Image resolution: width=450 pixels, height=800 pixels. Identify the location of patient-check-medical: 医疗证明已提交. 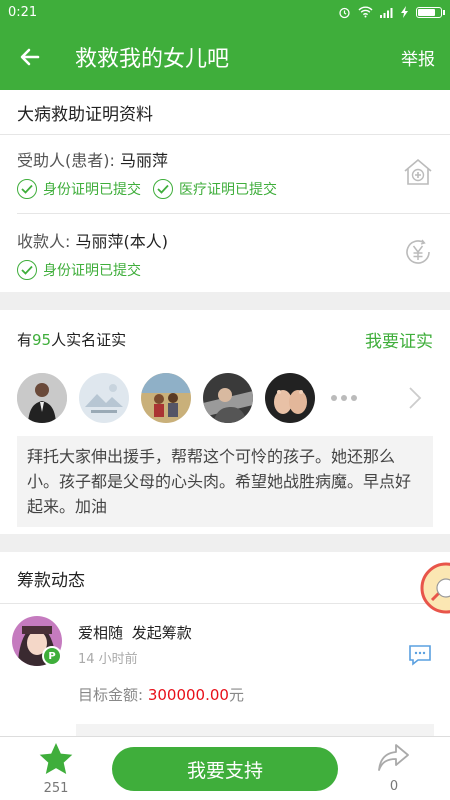
(215, 189).